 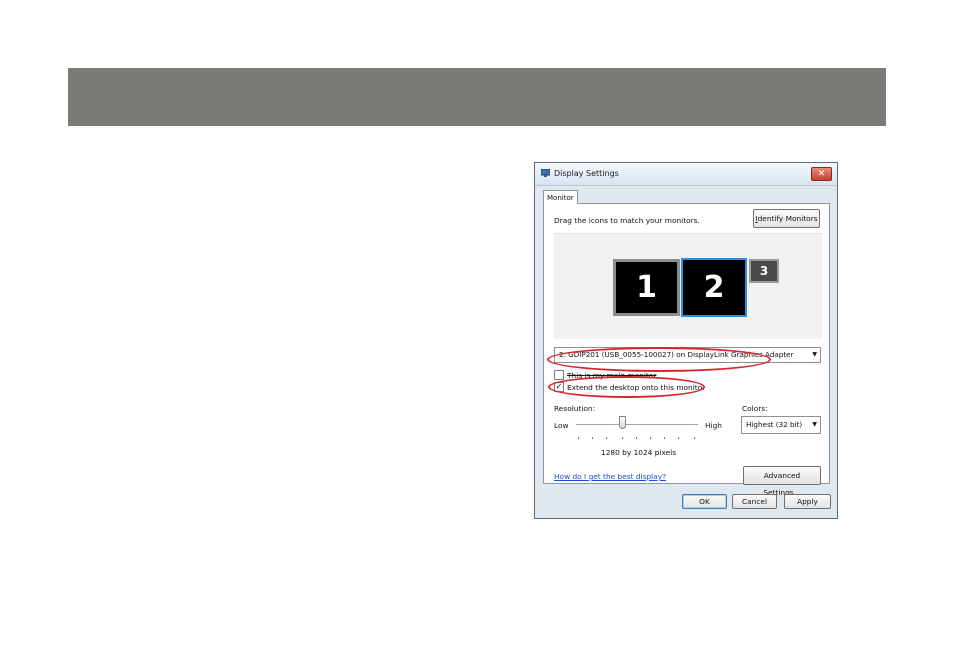 I want to click on close-button: ✕, so click(x=821, y=174).